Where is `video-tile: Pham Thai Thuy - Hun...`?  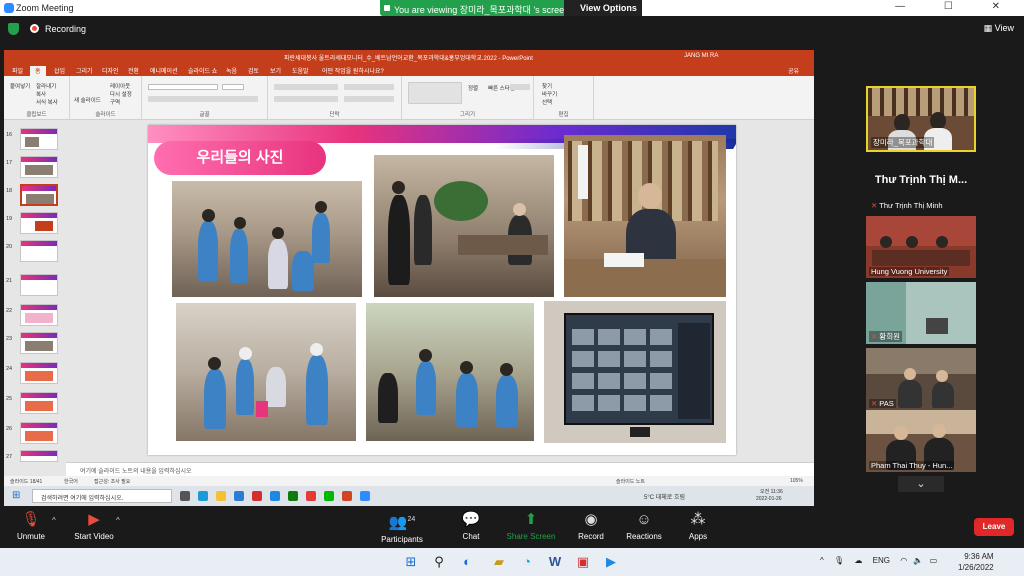
video-tile: Pham Thai Thuy - Hun... is located at coordinates (921, 441).